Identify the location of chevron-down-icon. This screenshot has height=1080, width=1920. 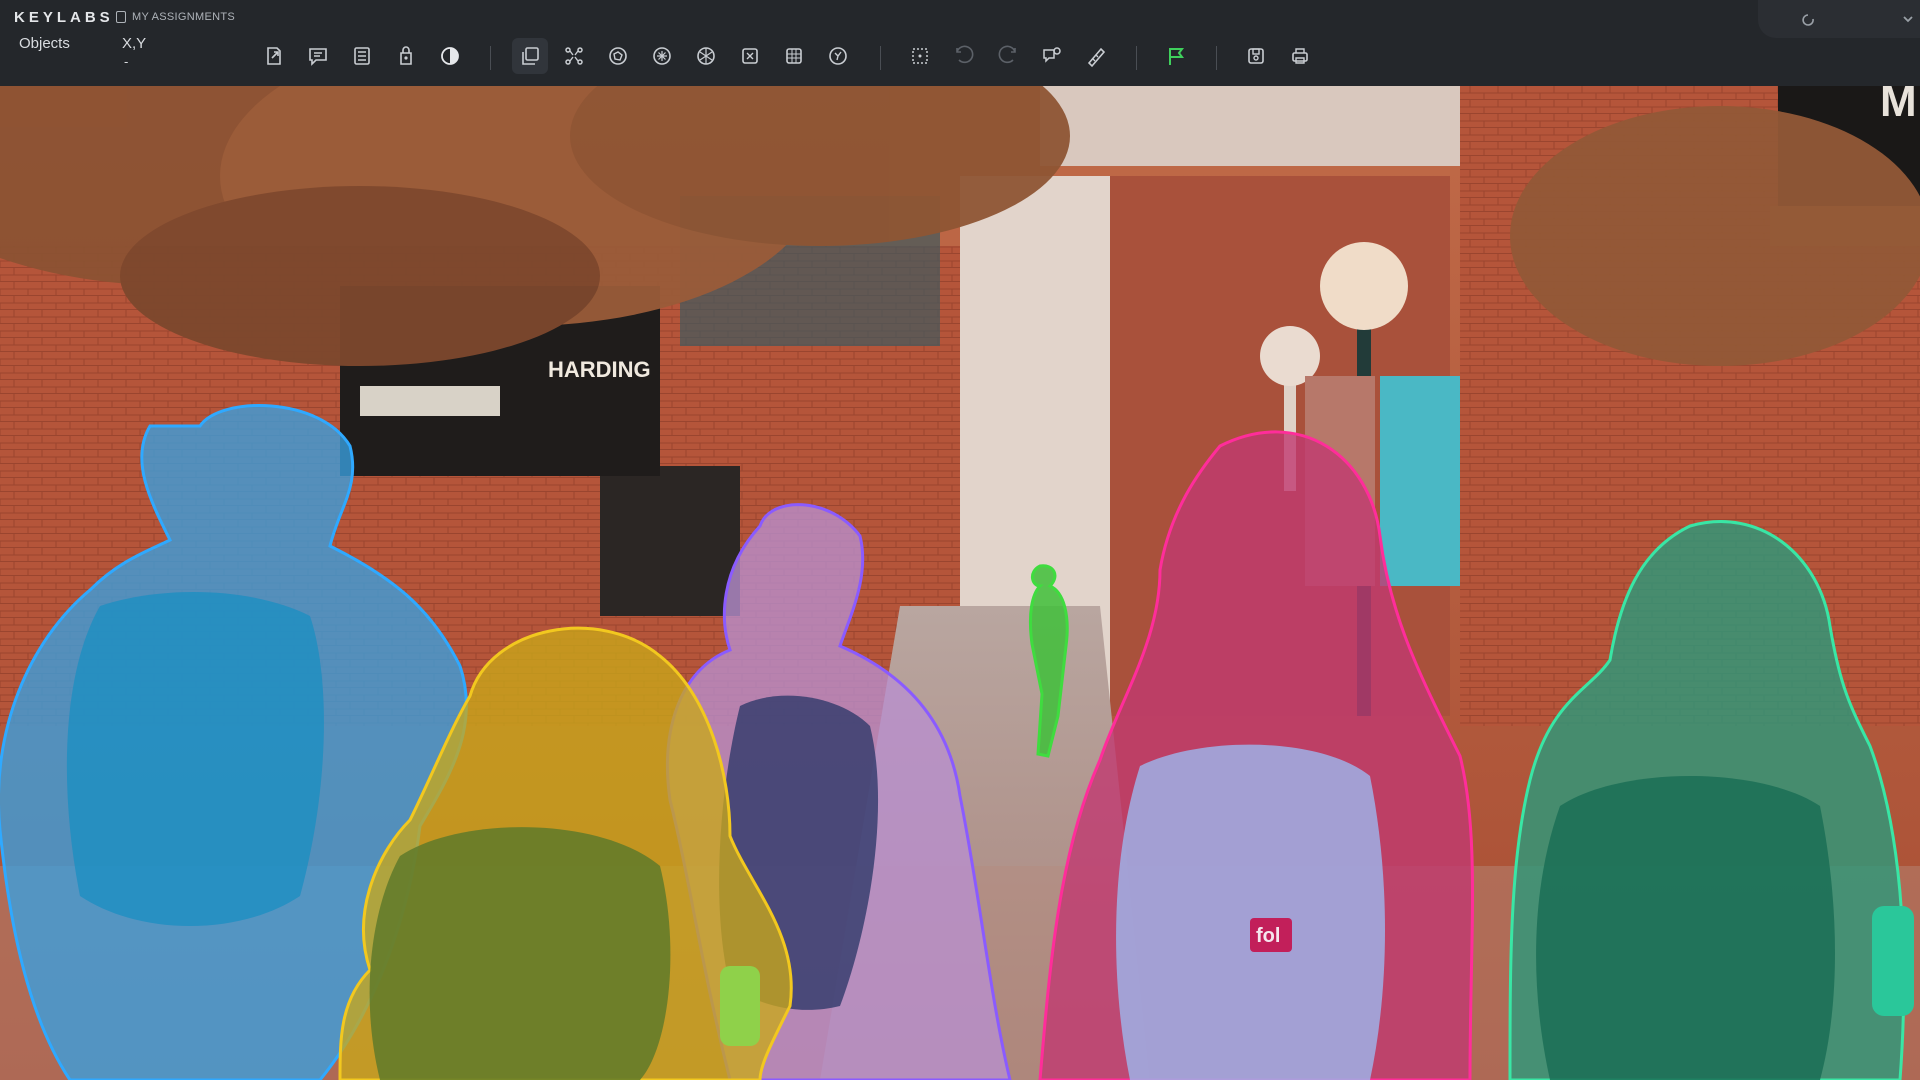
(1908, 19).